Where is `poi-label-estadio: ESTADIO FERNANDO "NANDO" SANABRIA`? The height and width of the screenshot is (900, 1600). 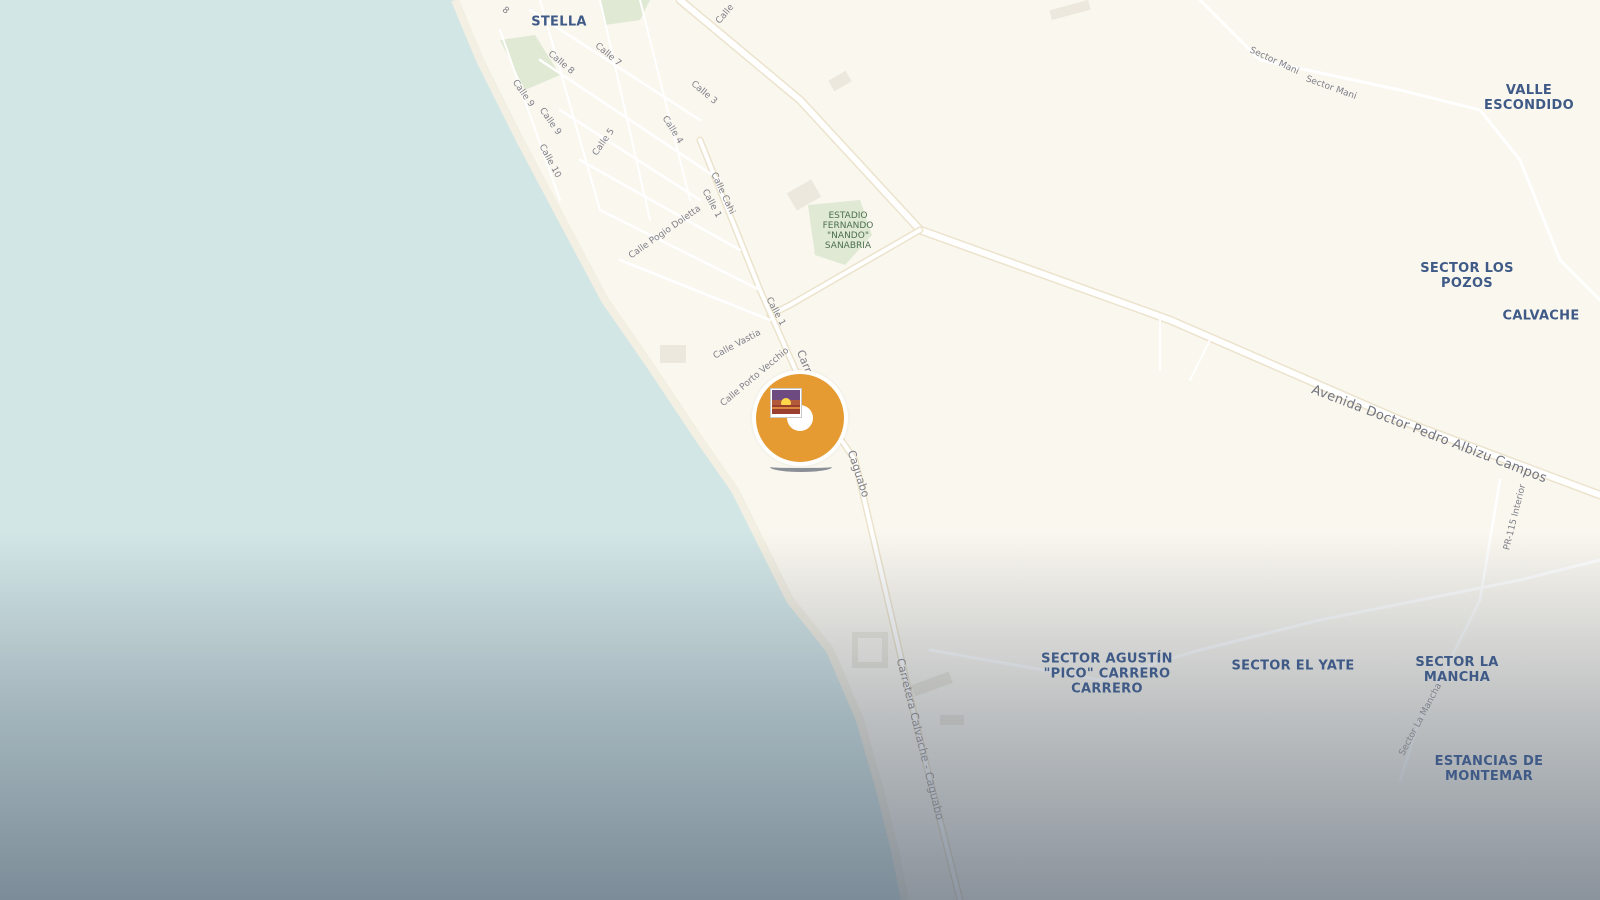 poi-label-estadio: ESTADIO FERNANDO "NANDO" SANABRIA is located at coordinates (848, 231).